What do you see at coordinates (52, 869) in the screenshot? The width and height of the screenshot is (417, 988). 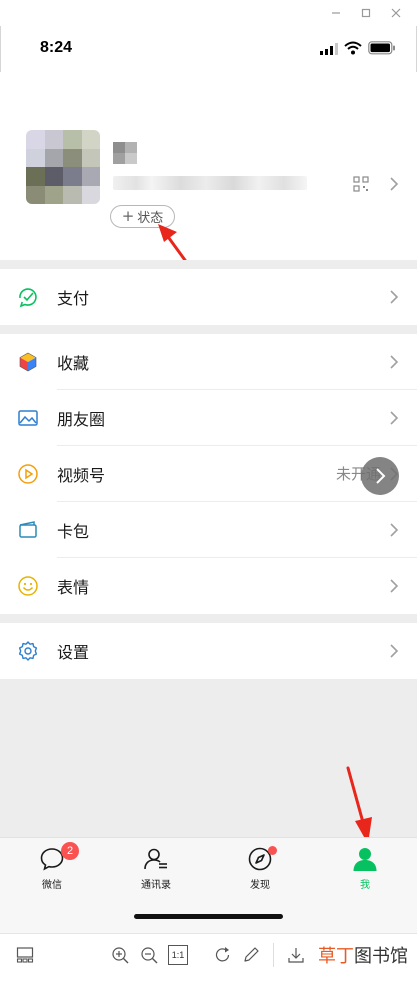 I see `tab-chats: 2 微信` at bounding box center [52, 869].